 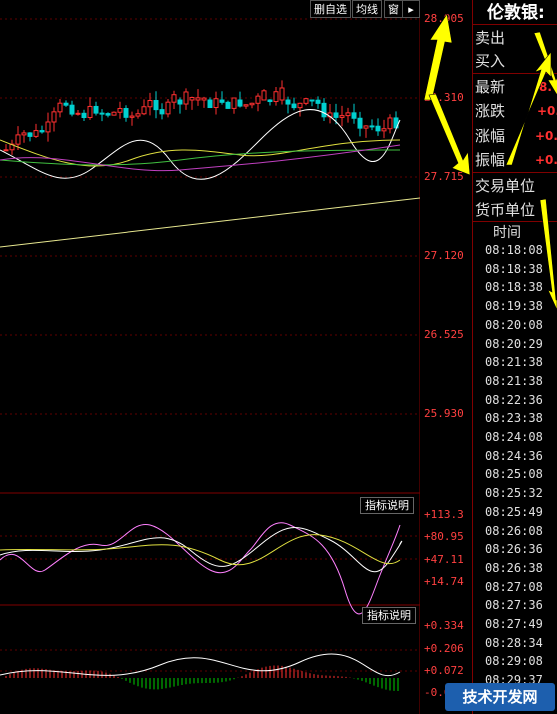 I want to click on trade-time-item: 08:25:08, so click(x=514, y=474).